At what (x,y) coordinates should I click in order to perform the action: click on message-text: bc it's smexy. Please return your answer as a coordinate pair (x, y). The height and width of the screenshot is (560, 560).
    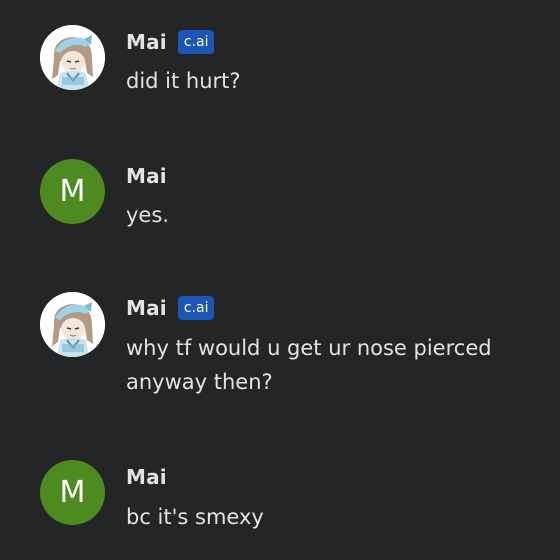
    Looking at the image, I should click on (195, 517).